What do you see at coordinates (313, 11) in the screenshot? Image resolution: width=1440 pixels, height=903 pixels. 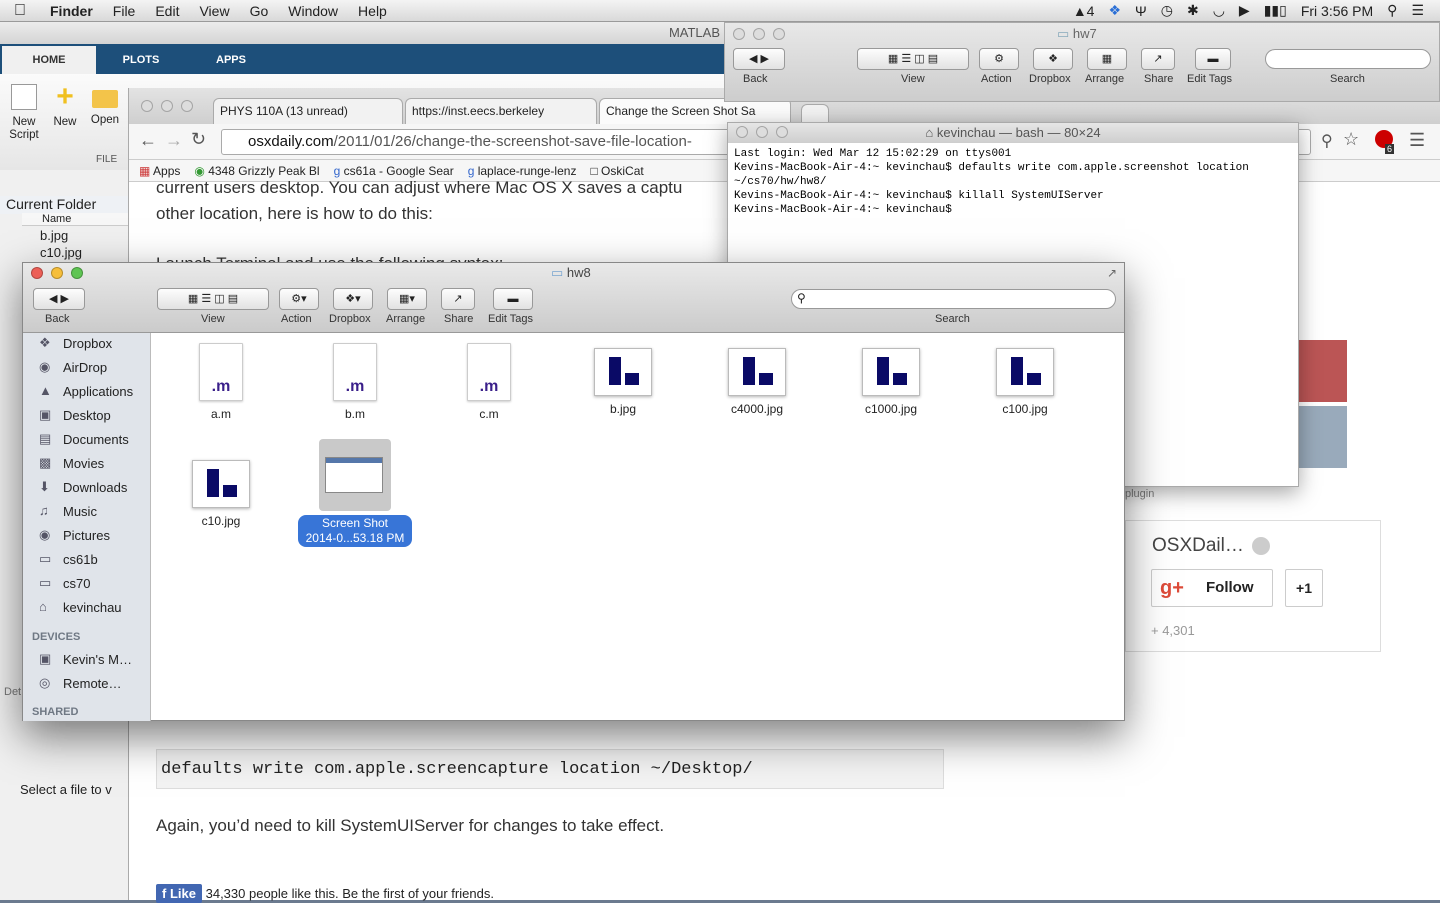 I see `menu-window: Window` at bounding box center [313, 11].